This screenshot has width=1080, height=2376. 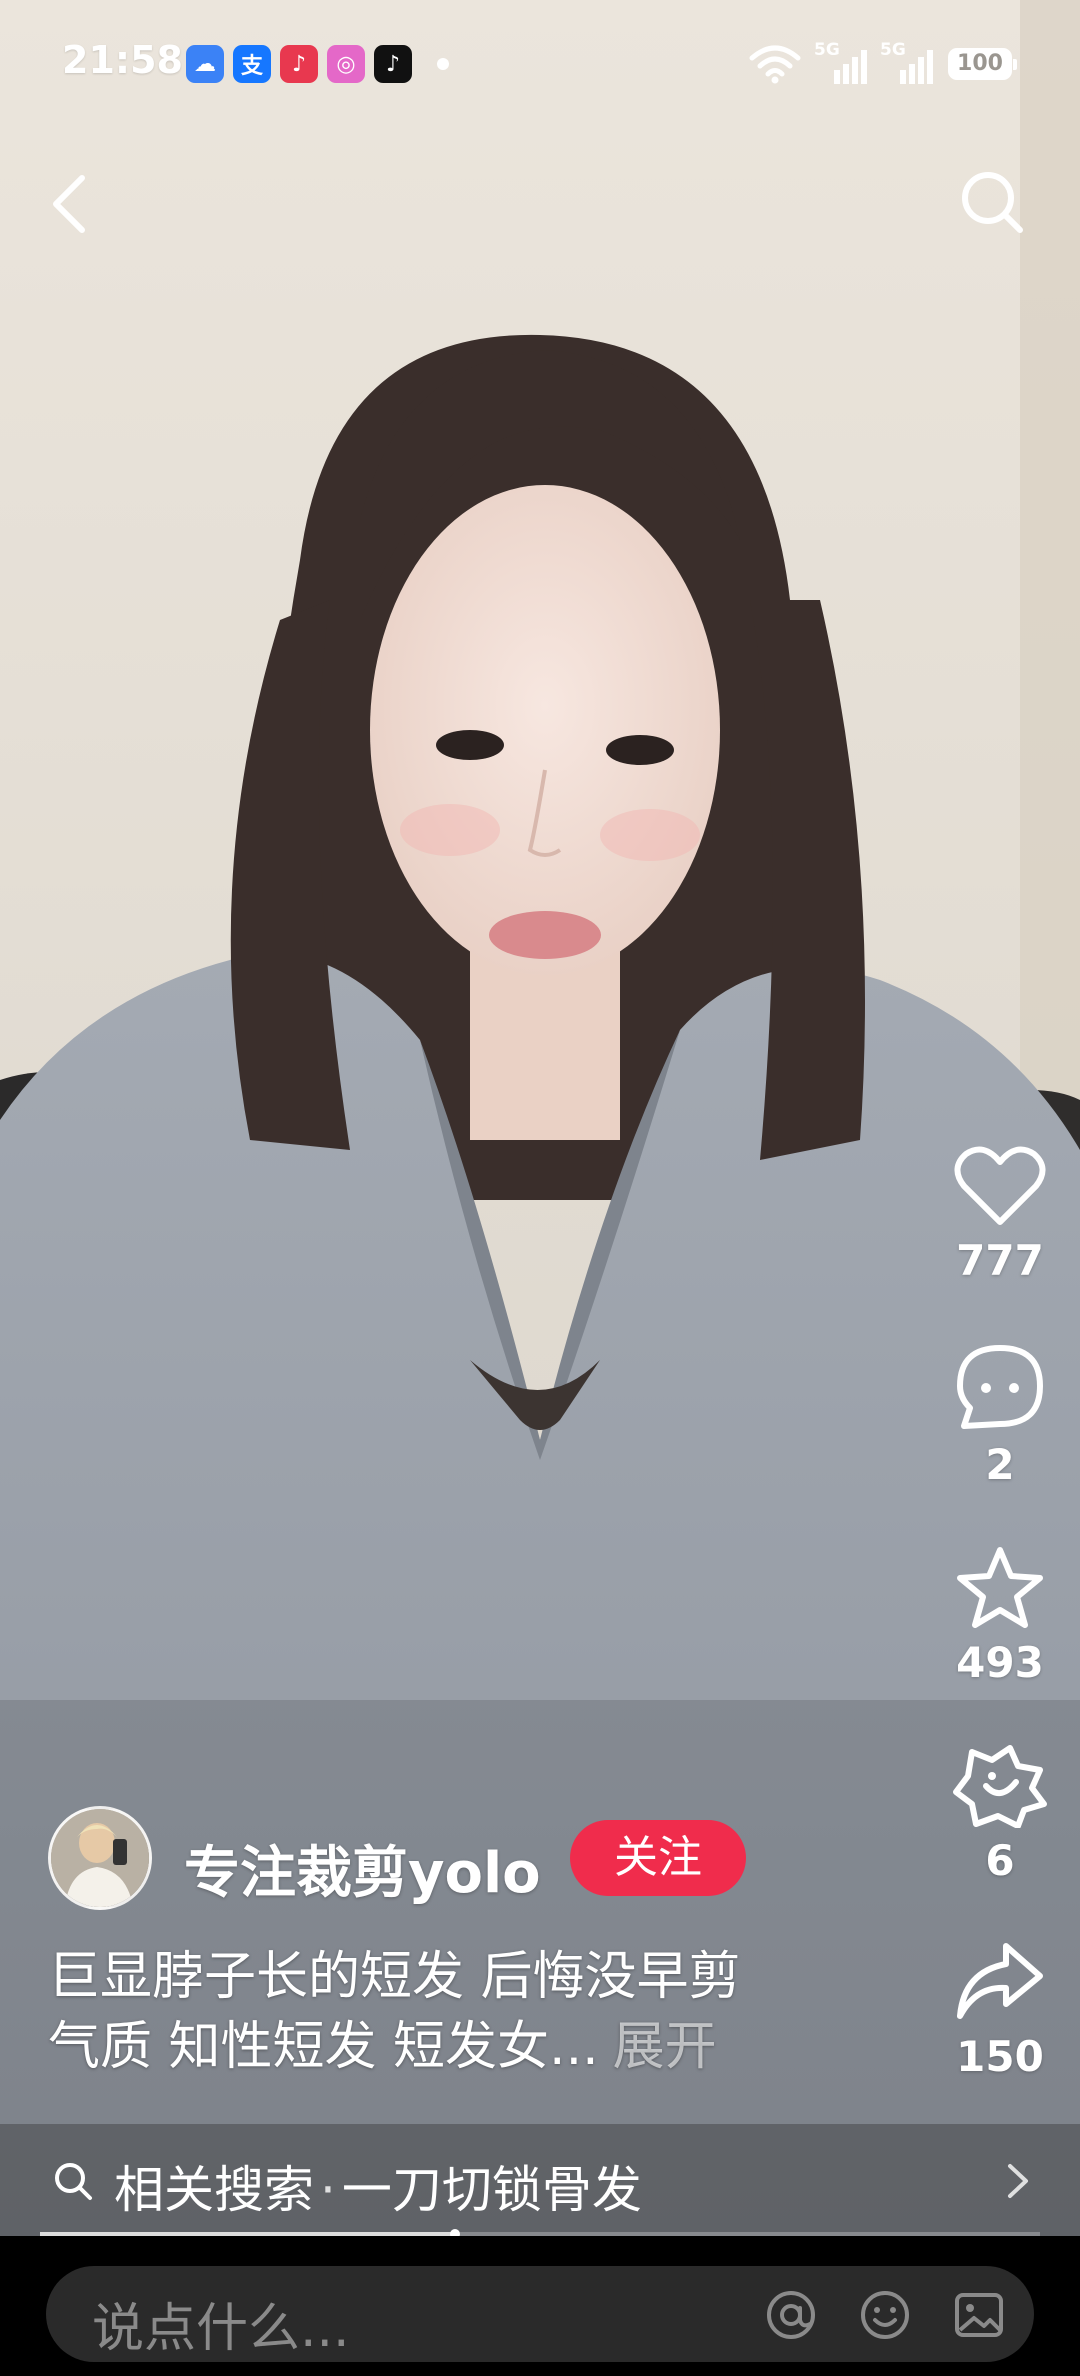 I want to click on related-search-text: 相关搜索 · 一刀切锁骨发, so click(x=378, y=2186).